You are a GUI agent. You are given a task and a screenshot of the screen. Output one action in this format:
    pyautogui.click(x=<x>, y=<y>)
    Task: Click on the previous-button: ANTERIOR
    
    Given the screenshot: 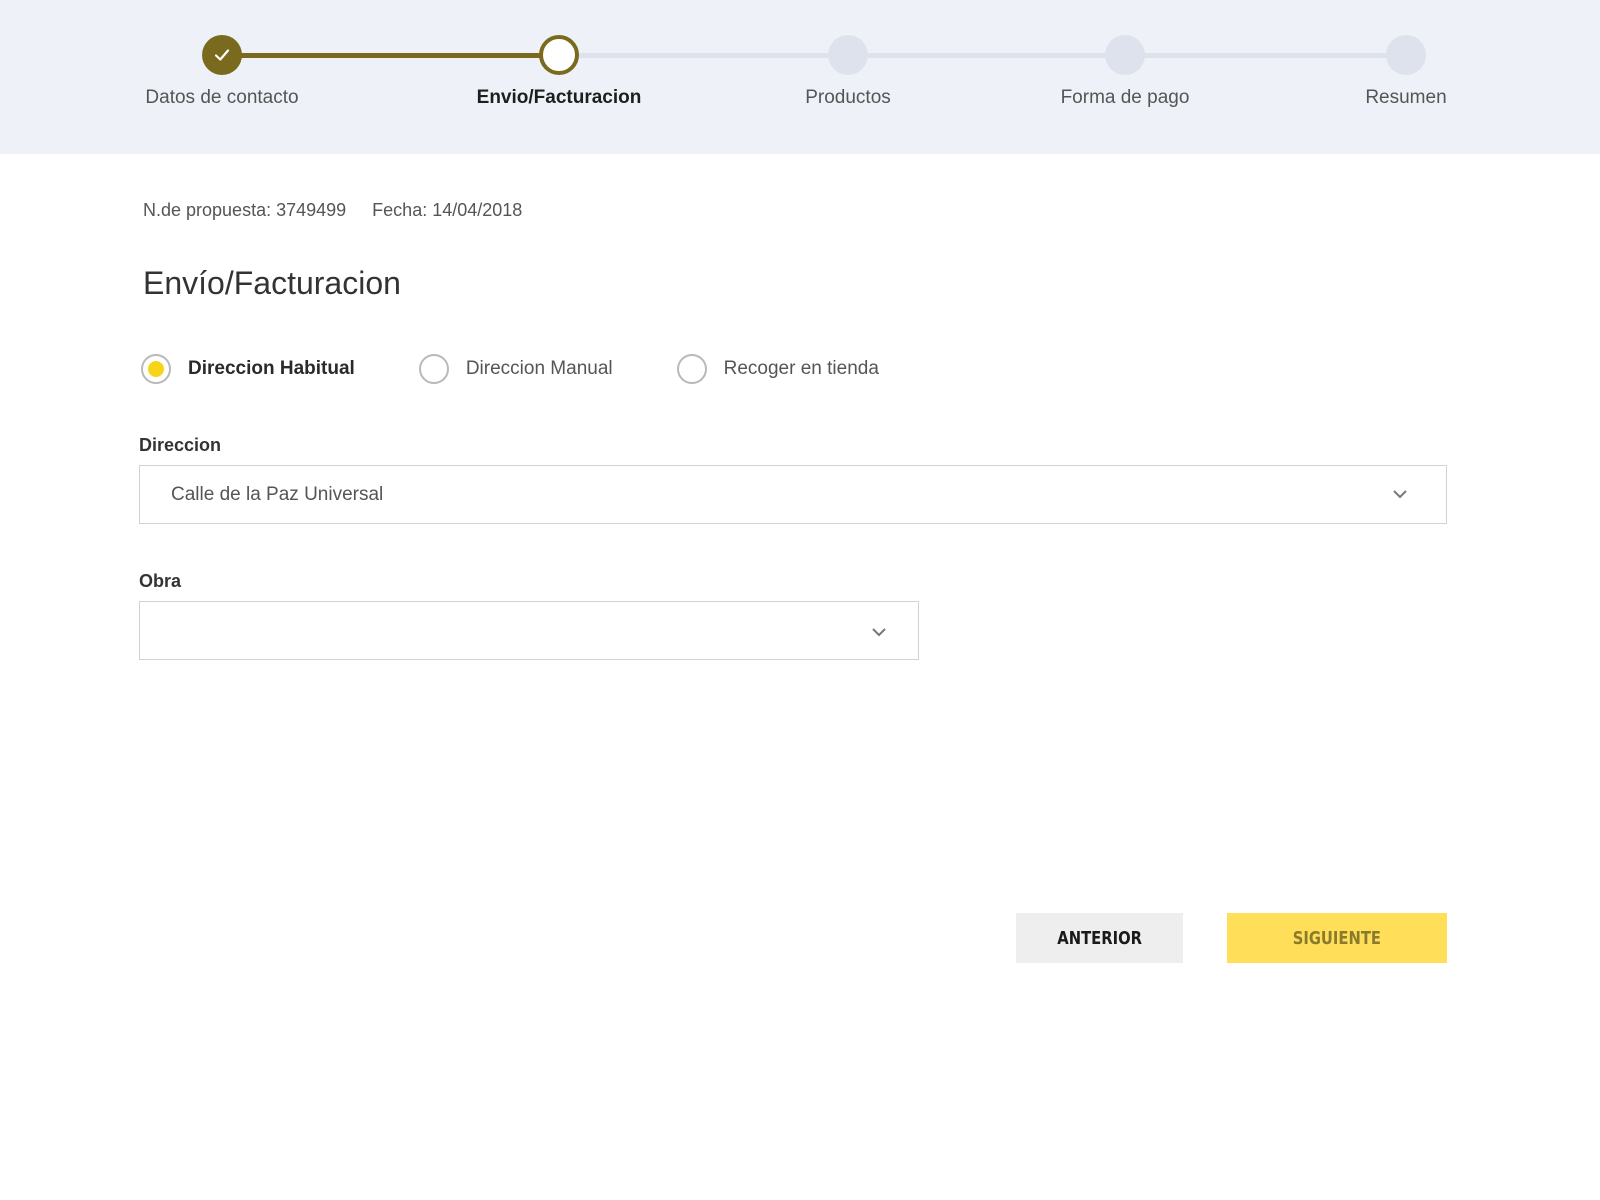 What is the action you would take?
    pyautogui.click(x=1099, y=938)
    